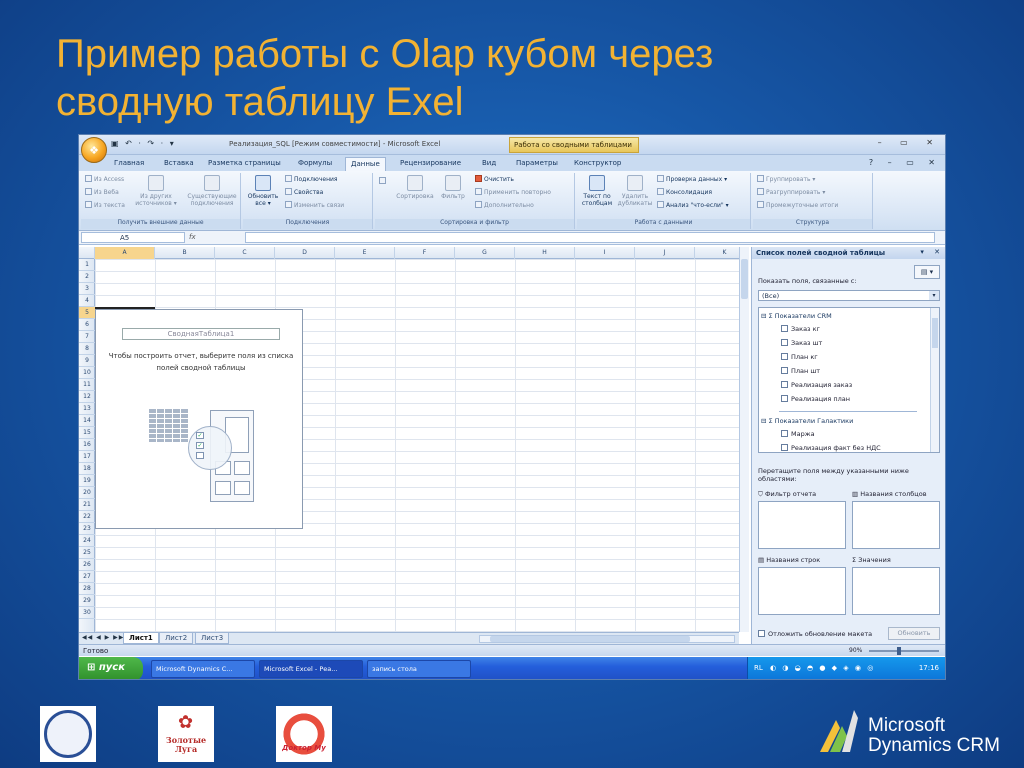 The image size is (1024, 768). What do you see at coordinates (87, 265) in the screenshot?
I see `row-header: 1` at bounding box center [87, 265].